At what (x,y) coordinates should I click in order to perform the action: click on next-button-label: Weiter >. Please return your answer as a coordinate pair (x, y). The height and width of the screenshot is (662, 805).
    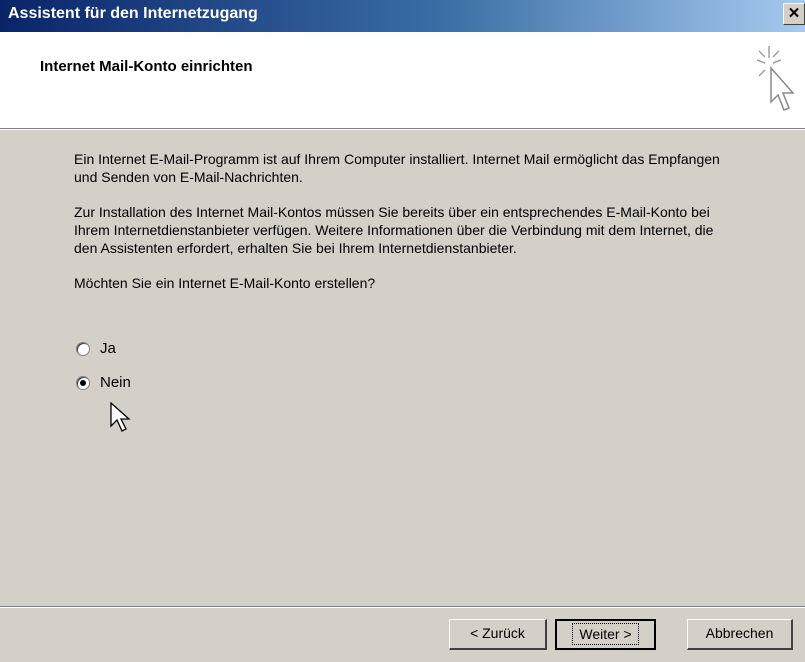
    Looking at the image, I should click on (605, 634).